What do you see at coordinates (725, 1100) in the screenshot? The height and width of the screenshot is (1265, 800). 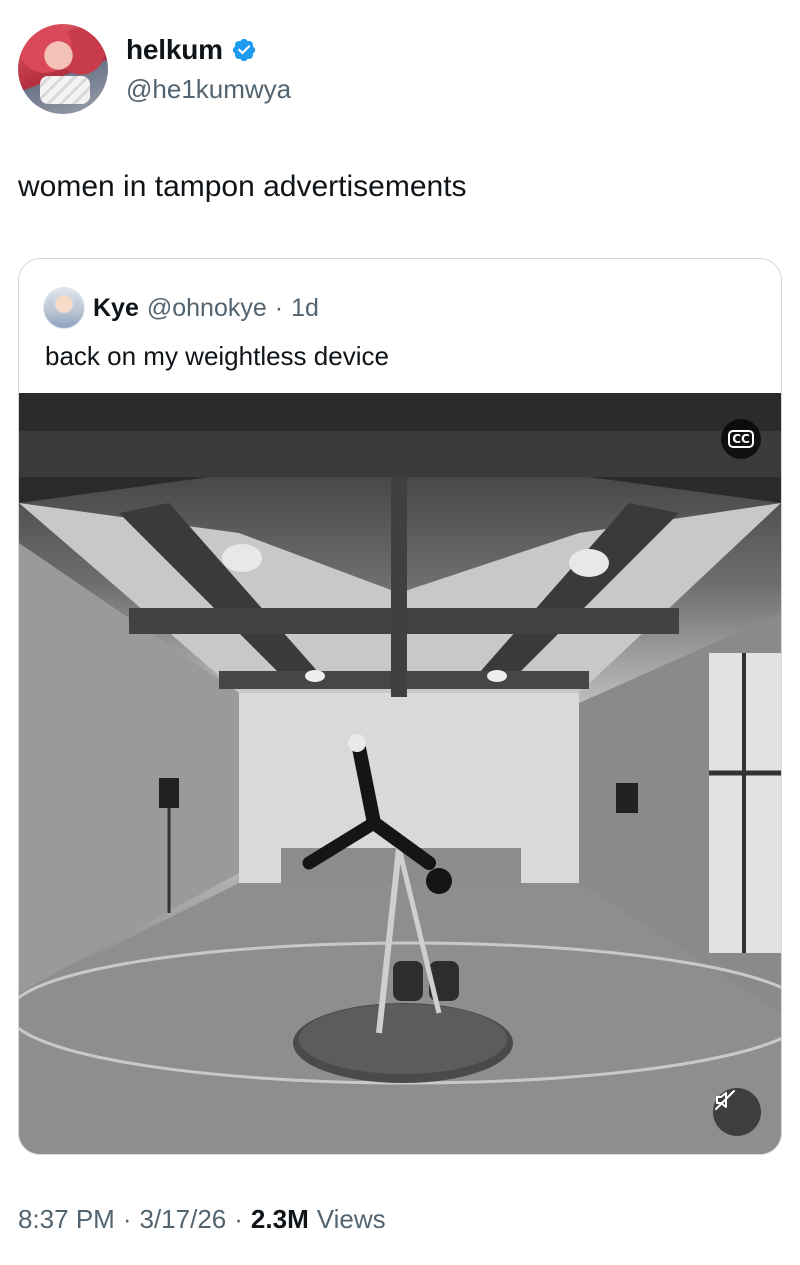 I see `speaker-muted-icon` at bounding box center [725, 1100].